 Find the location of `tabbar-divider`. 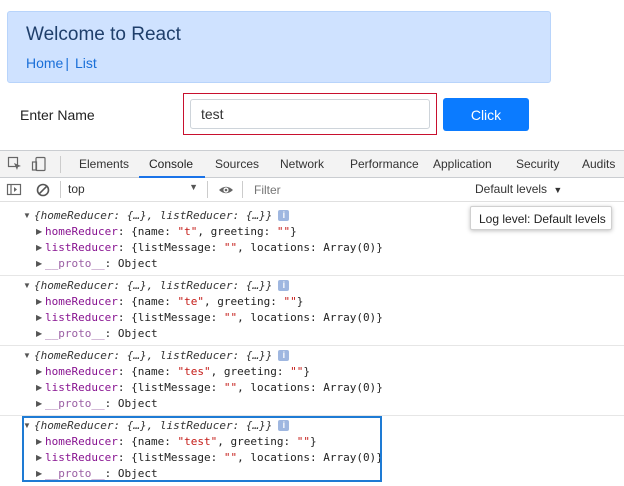

tabbar-divider is located at coordinates (60, 164).